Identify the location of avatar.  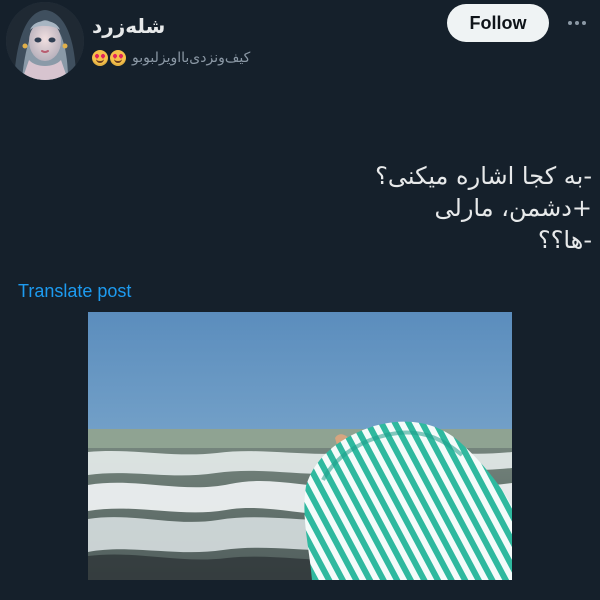
(45, 41).